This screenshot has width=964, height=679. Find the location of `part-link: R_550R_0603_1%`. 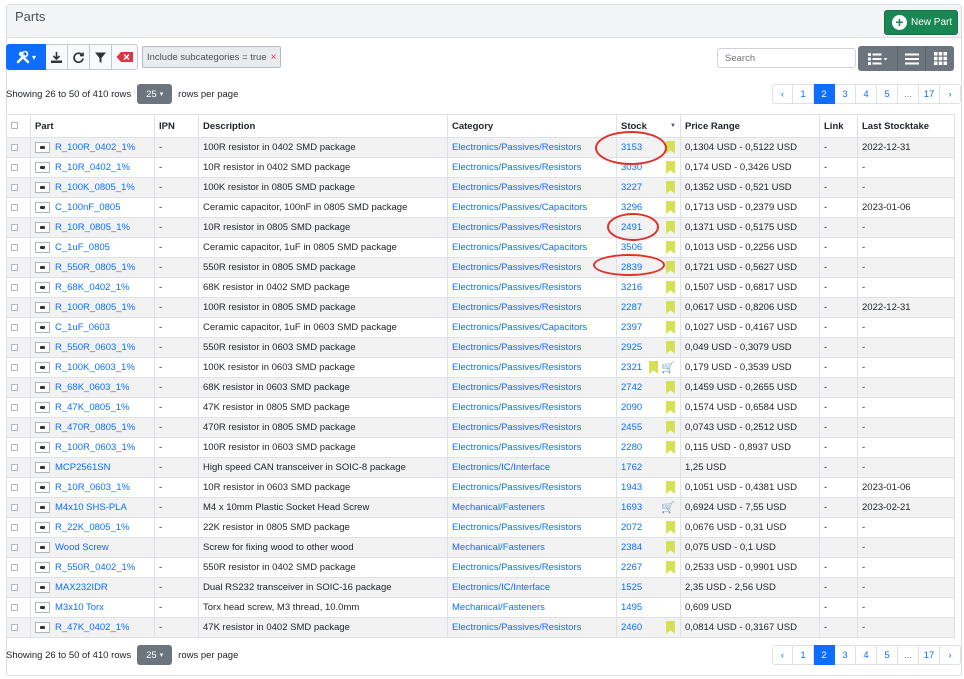

part-link: R_550R_0603_1% is located at coordinates (95, 347).